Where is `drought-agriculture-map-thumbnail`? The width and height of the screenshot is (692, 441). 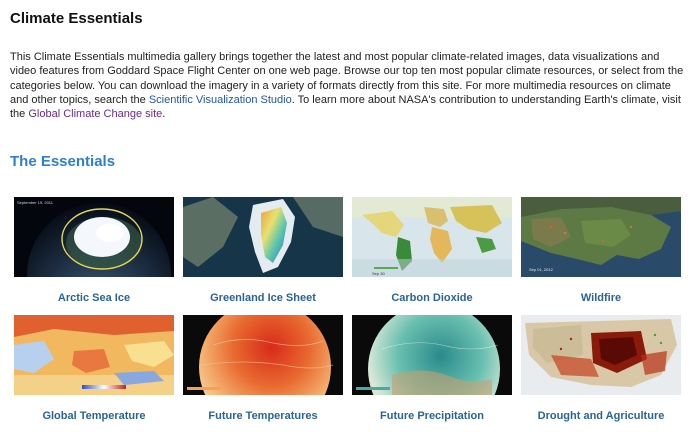
drought-agriculture-map-thumbnail is located at coordinates (601, 355).